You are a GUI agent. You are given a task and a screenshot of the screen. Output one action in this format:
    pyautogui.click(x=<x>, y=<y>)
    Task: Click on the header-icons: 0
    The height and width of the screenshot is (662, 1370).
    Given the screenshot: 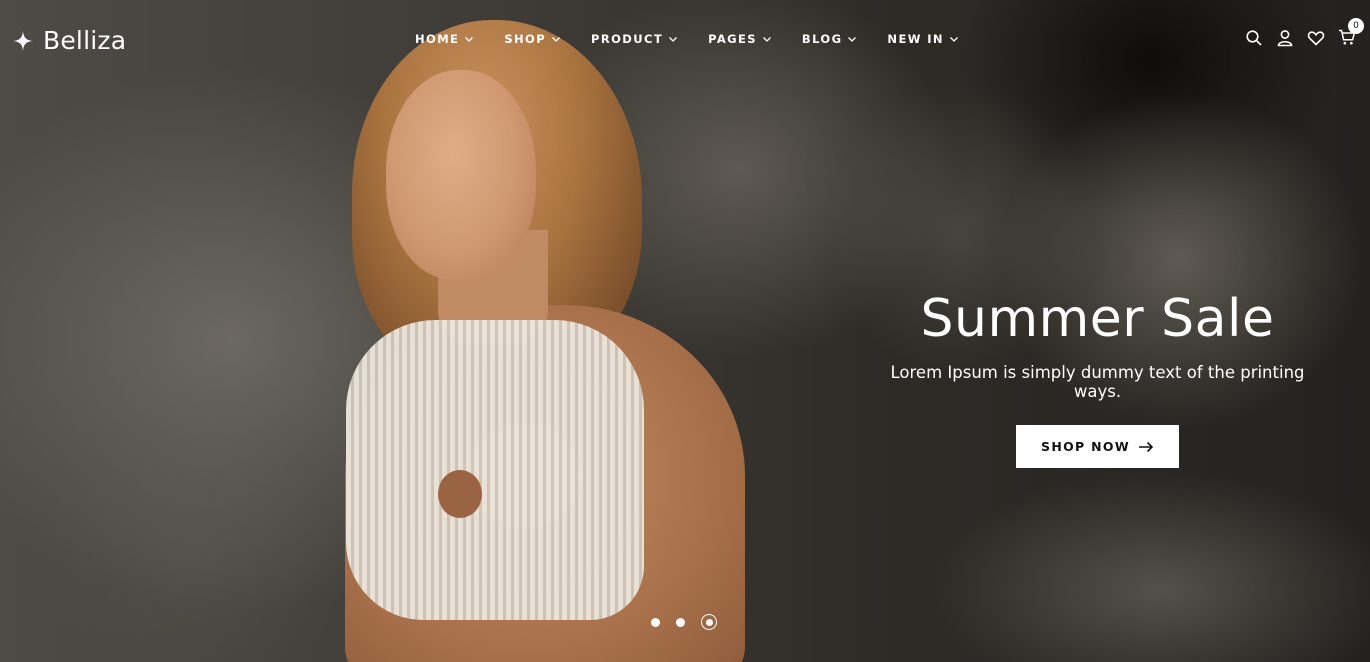 What is the action you would take?
    pyautogui.click(x=1304, y=33)
    